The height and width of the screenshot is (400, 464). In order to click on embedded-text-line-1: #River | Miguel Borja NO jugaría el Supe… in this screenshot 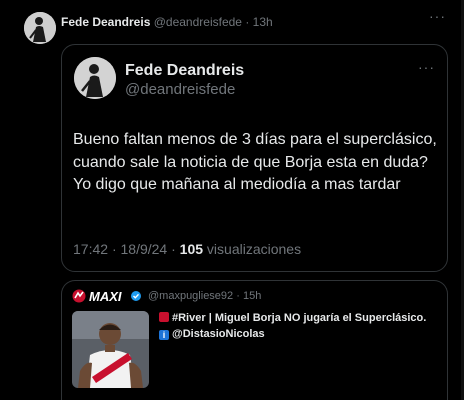, I will do `click(292, 318)`.